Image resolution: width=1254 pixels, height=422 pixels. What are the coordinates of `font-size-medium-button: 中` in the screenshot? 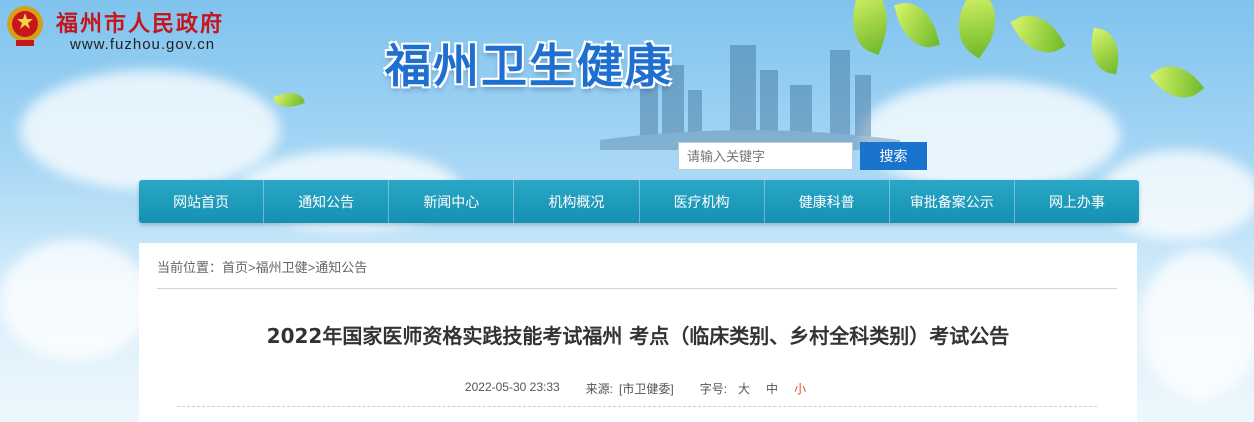 It's located at (772, 388).